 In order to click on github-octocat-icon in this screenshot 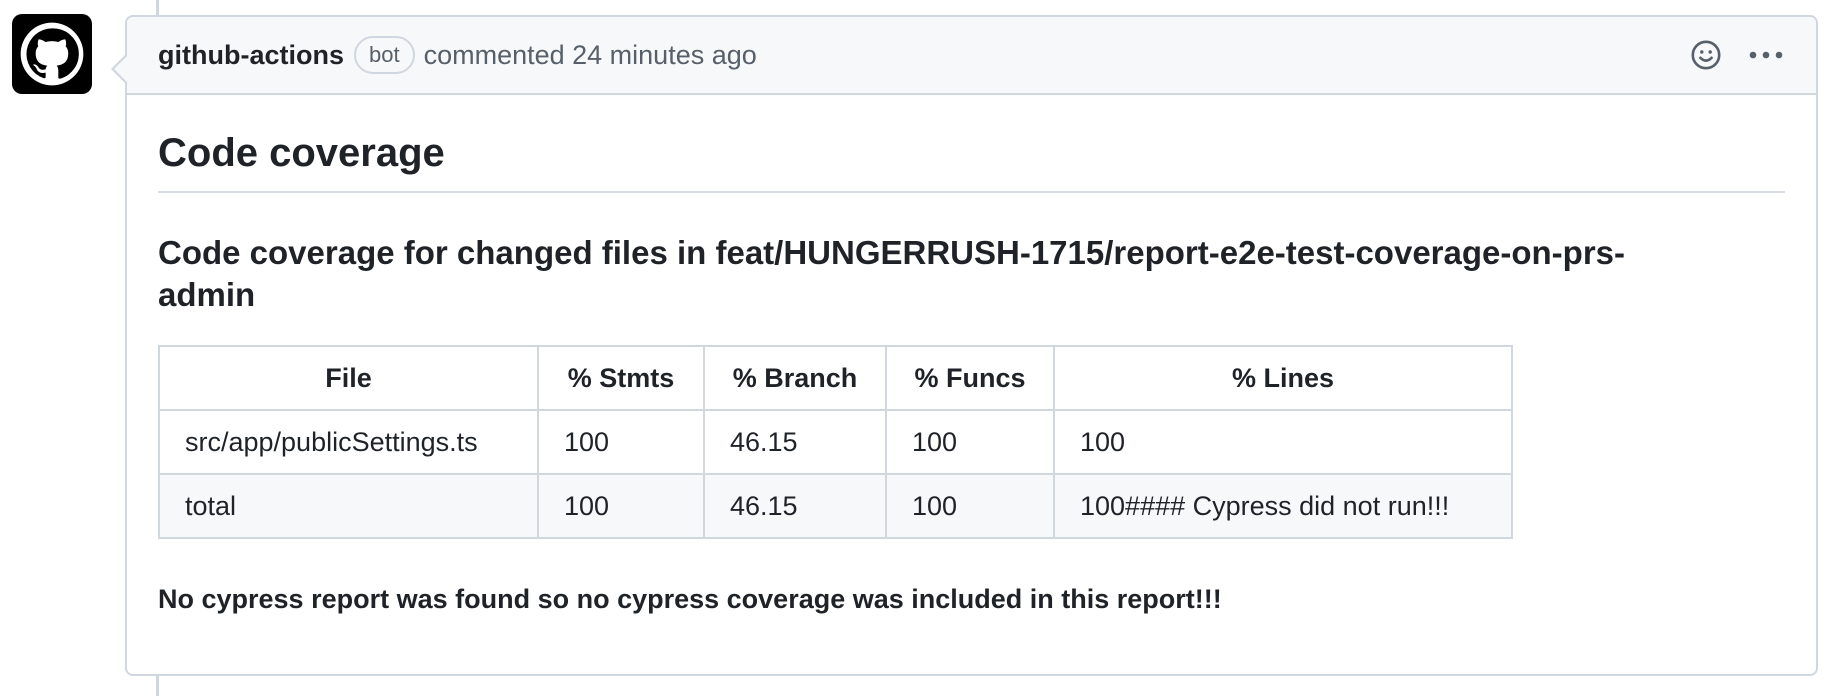, I will do `click(52, 54)`.